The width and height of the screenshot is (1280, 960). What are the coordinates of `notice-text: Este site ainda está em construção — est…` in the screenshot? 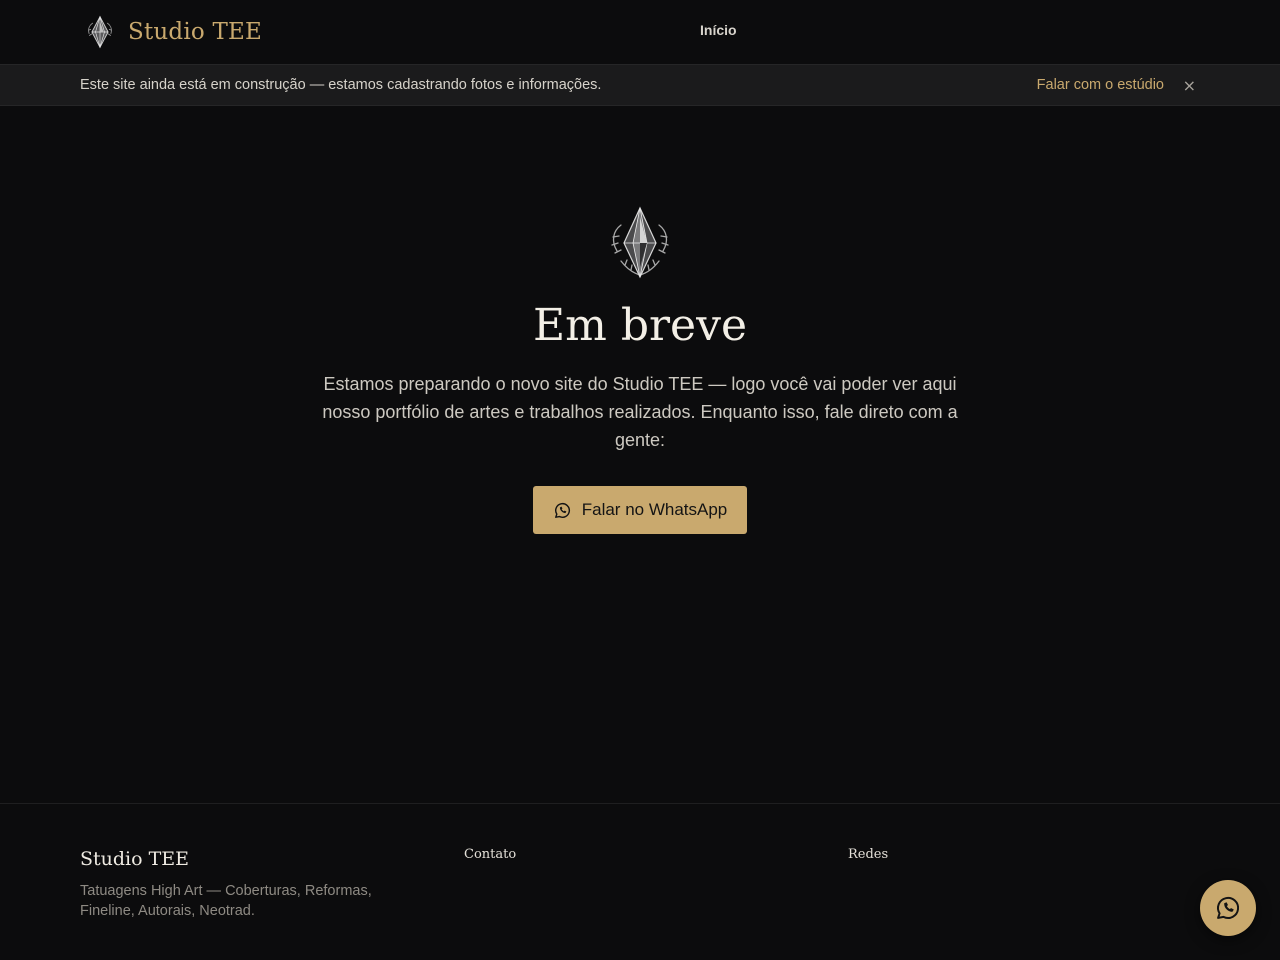 It's located at (341, 85).